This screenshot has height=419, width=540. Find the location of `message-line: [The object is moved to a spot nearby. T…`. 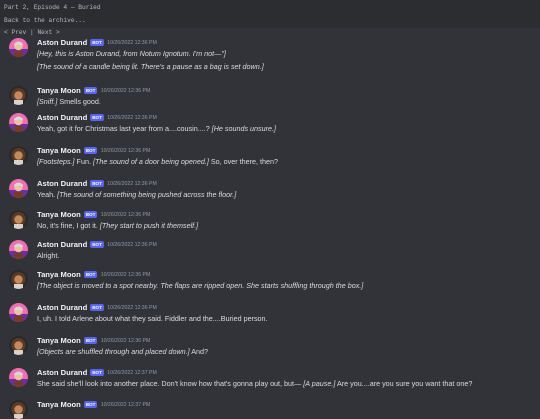

message-line: [The object is moved to a spot nearby. T… is located at coordinates (200, 285).